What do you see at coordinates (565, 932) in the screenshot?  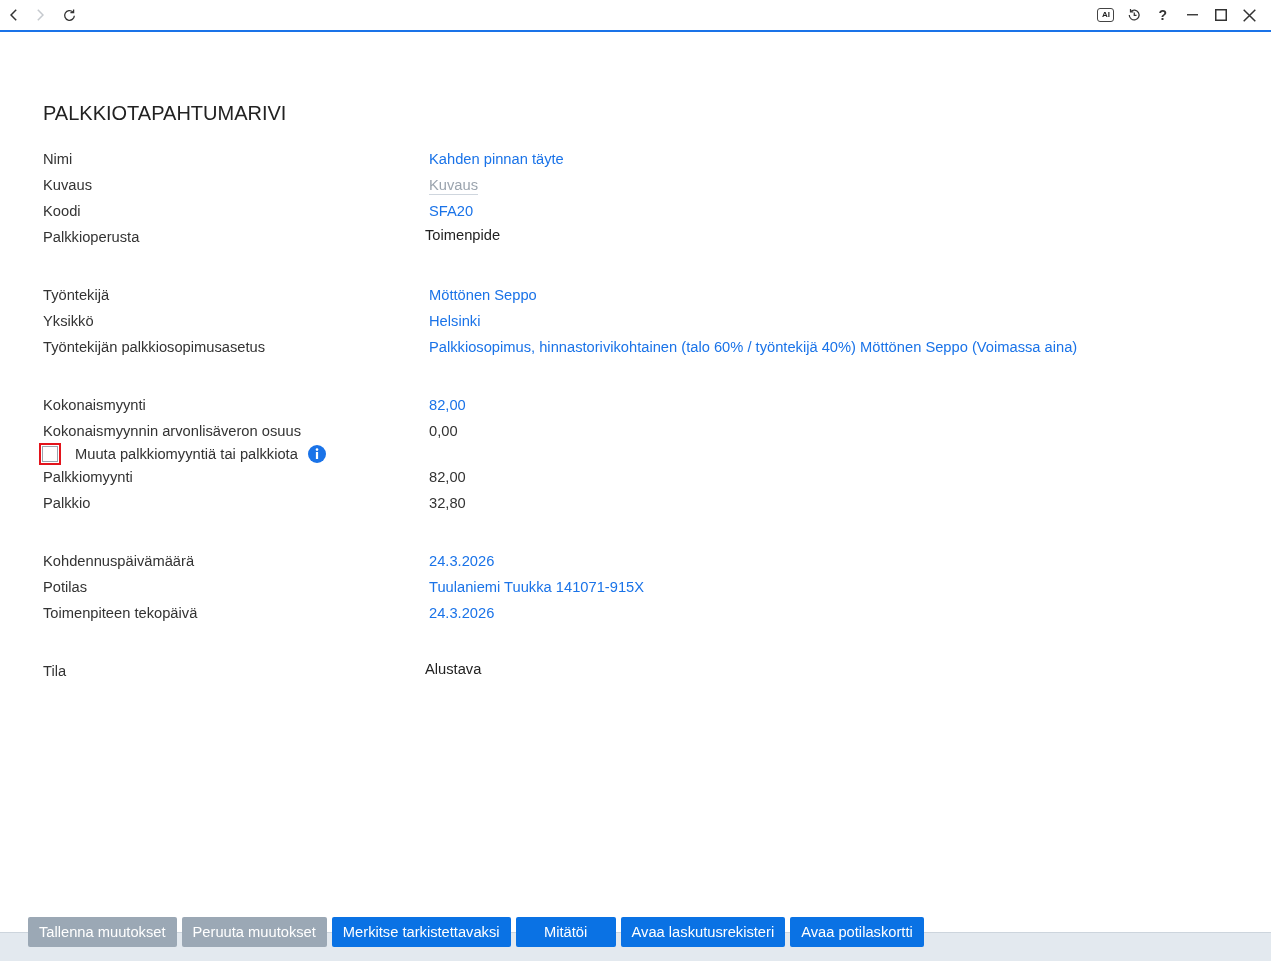 I see `action-button: Mitätöi` at bounding box center [565, 932].